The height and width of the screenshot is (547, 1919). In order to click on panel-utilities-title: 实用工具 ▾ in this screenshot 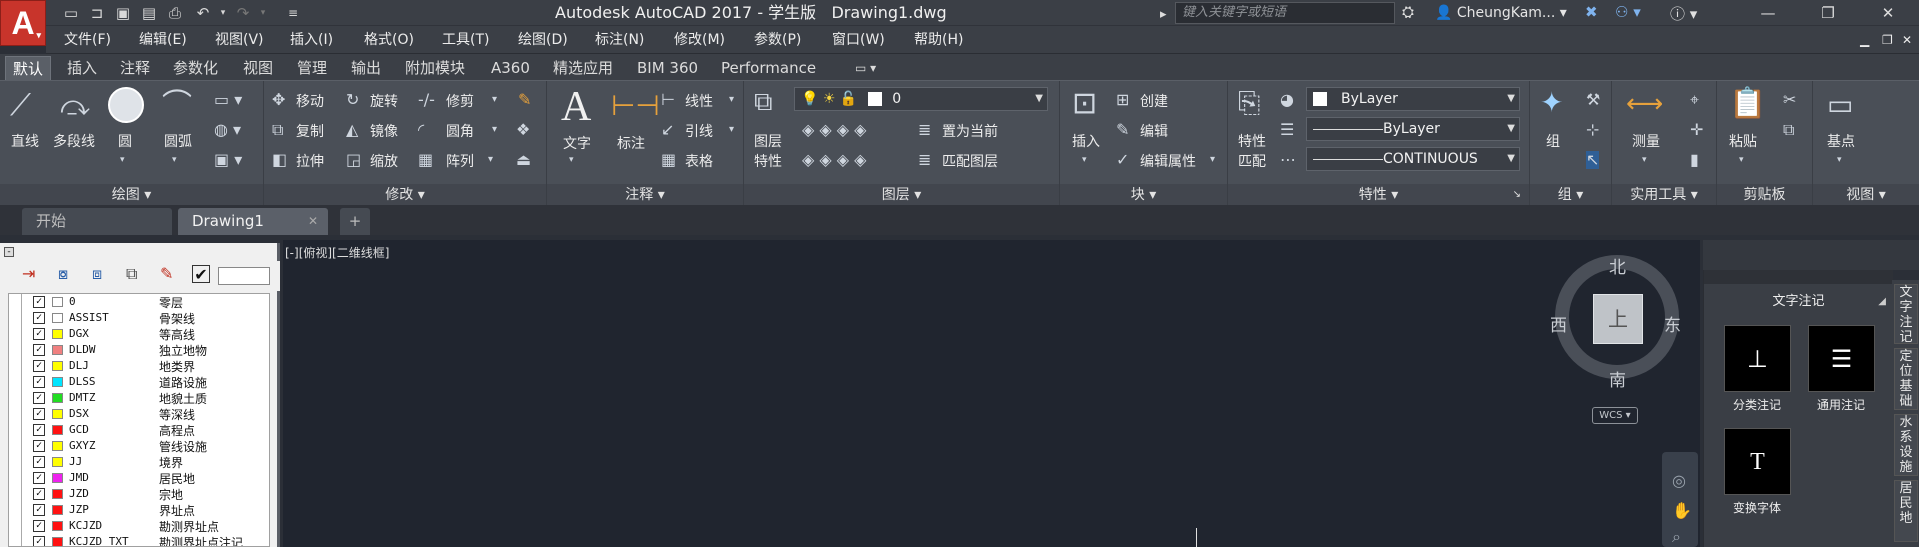, I will do `click(1664, 195)`.